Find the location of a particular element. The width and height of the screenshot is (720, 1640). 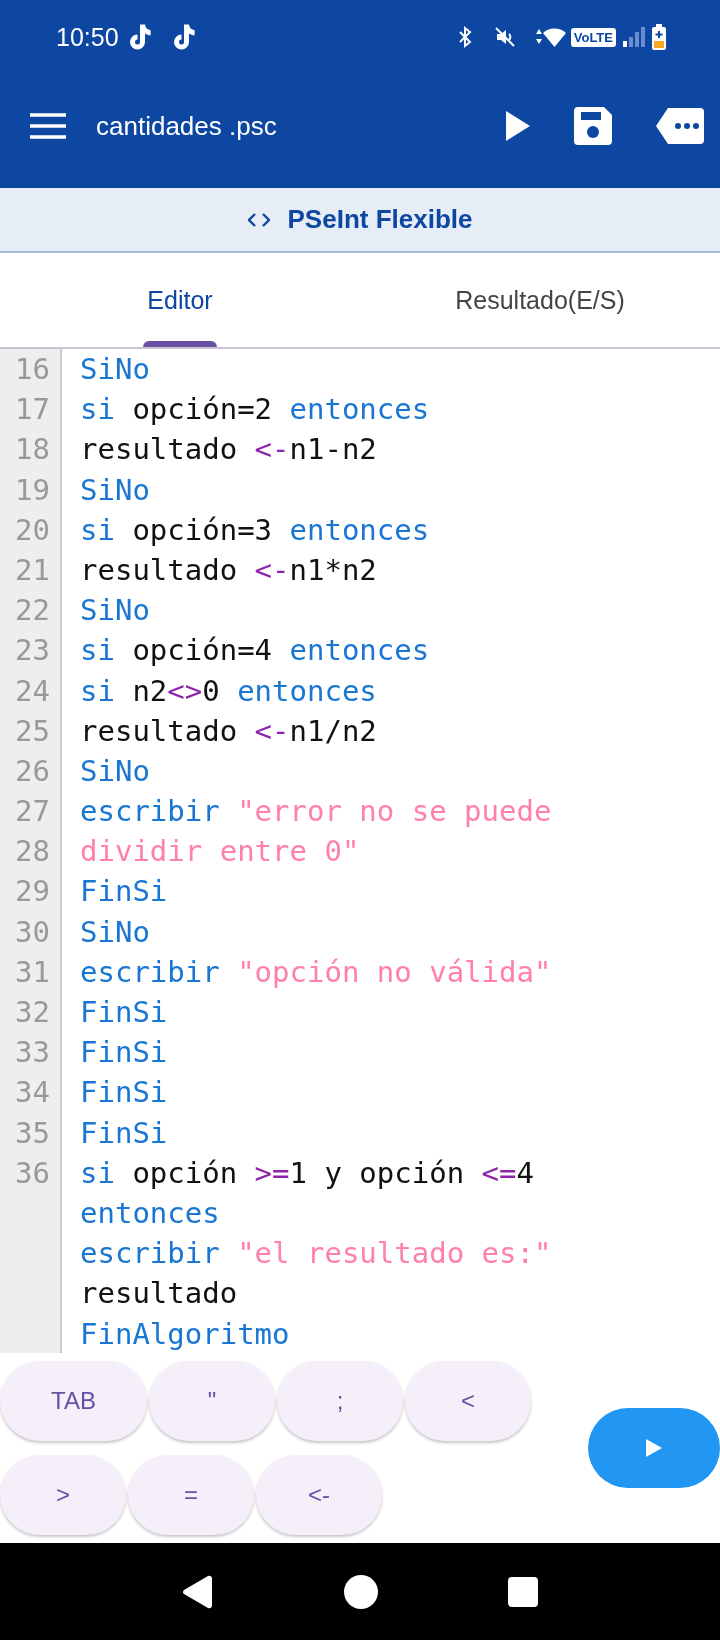

line-number: 23 is located at coordinates (32, 651).